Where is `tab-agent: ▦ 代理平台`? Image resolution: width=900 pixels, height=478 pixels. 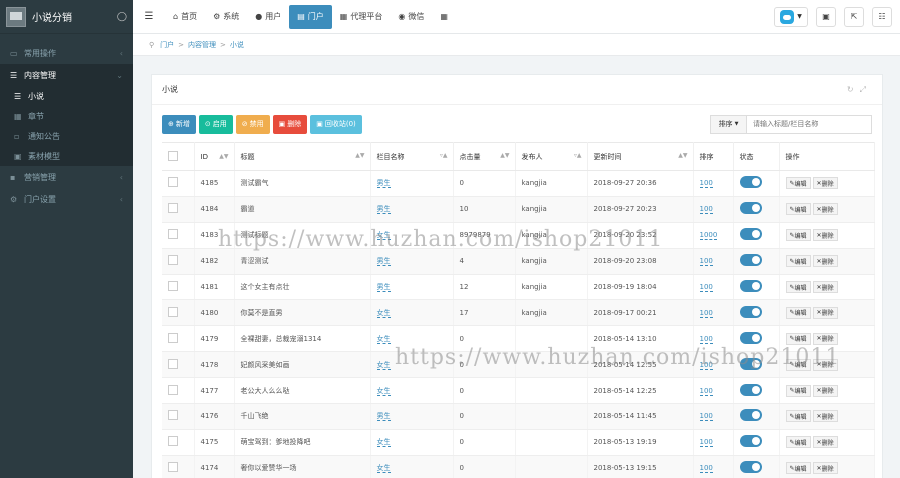
tab-agent: ▦ 代理平台 is located at coordinates (361, 17).